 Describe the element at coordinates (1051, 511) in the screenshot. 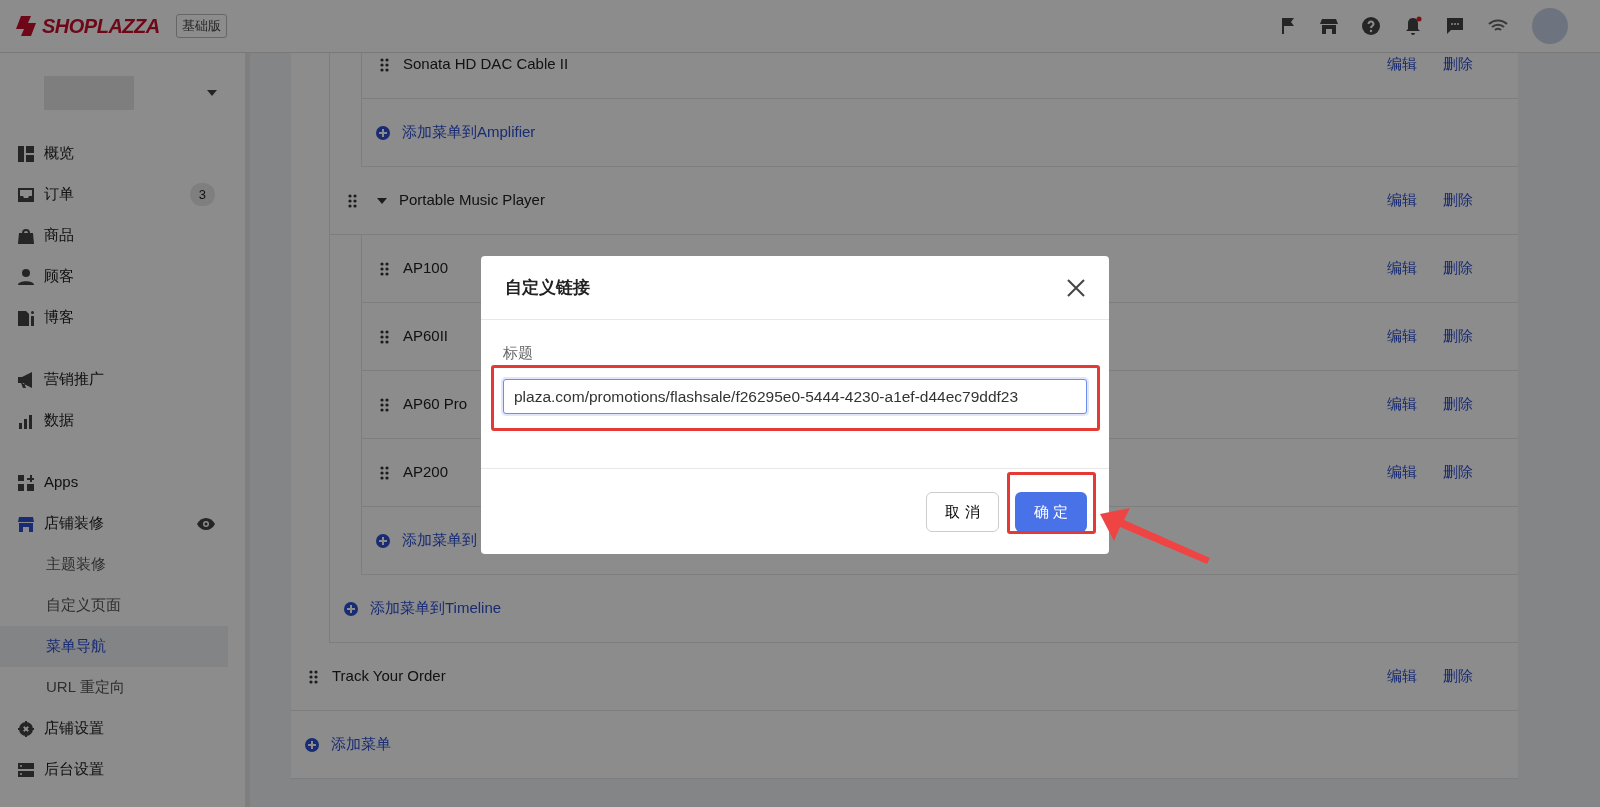

I see `confirm-button: 确 定` at that location.